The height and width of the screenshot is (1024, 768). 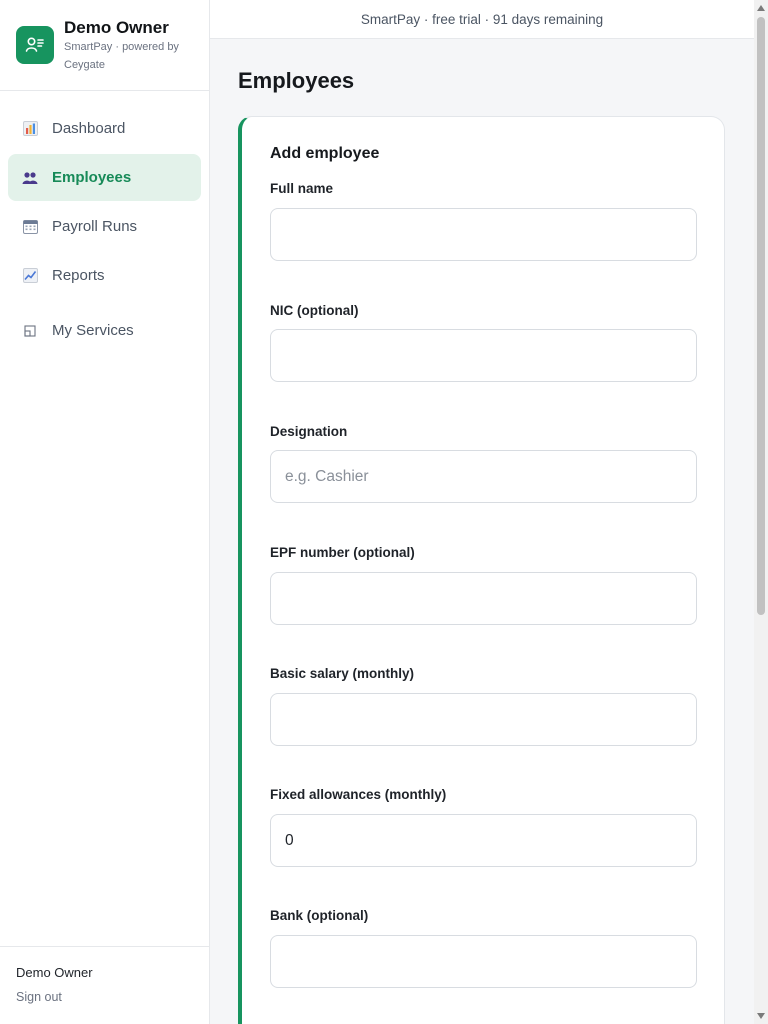 I want to click on sidebar-item-label: Payroll Runs, so click(x=95, y=226).